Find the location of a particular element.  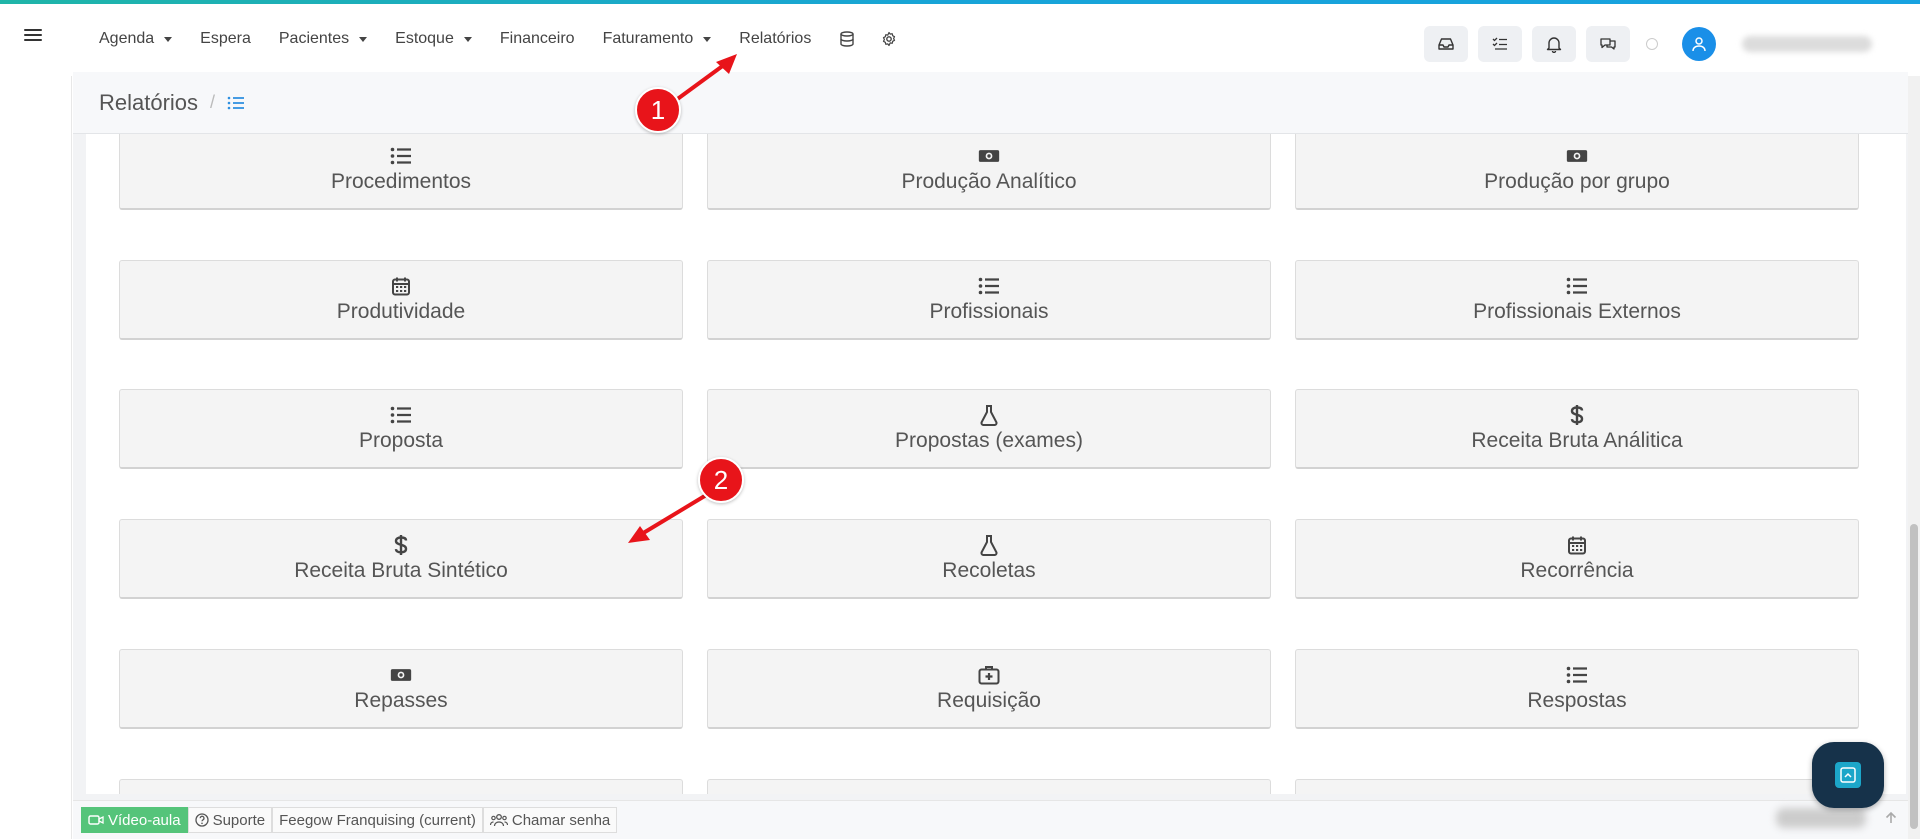

status-dot is located at coordinates (1652, 44).